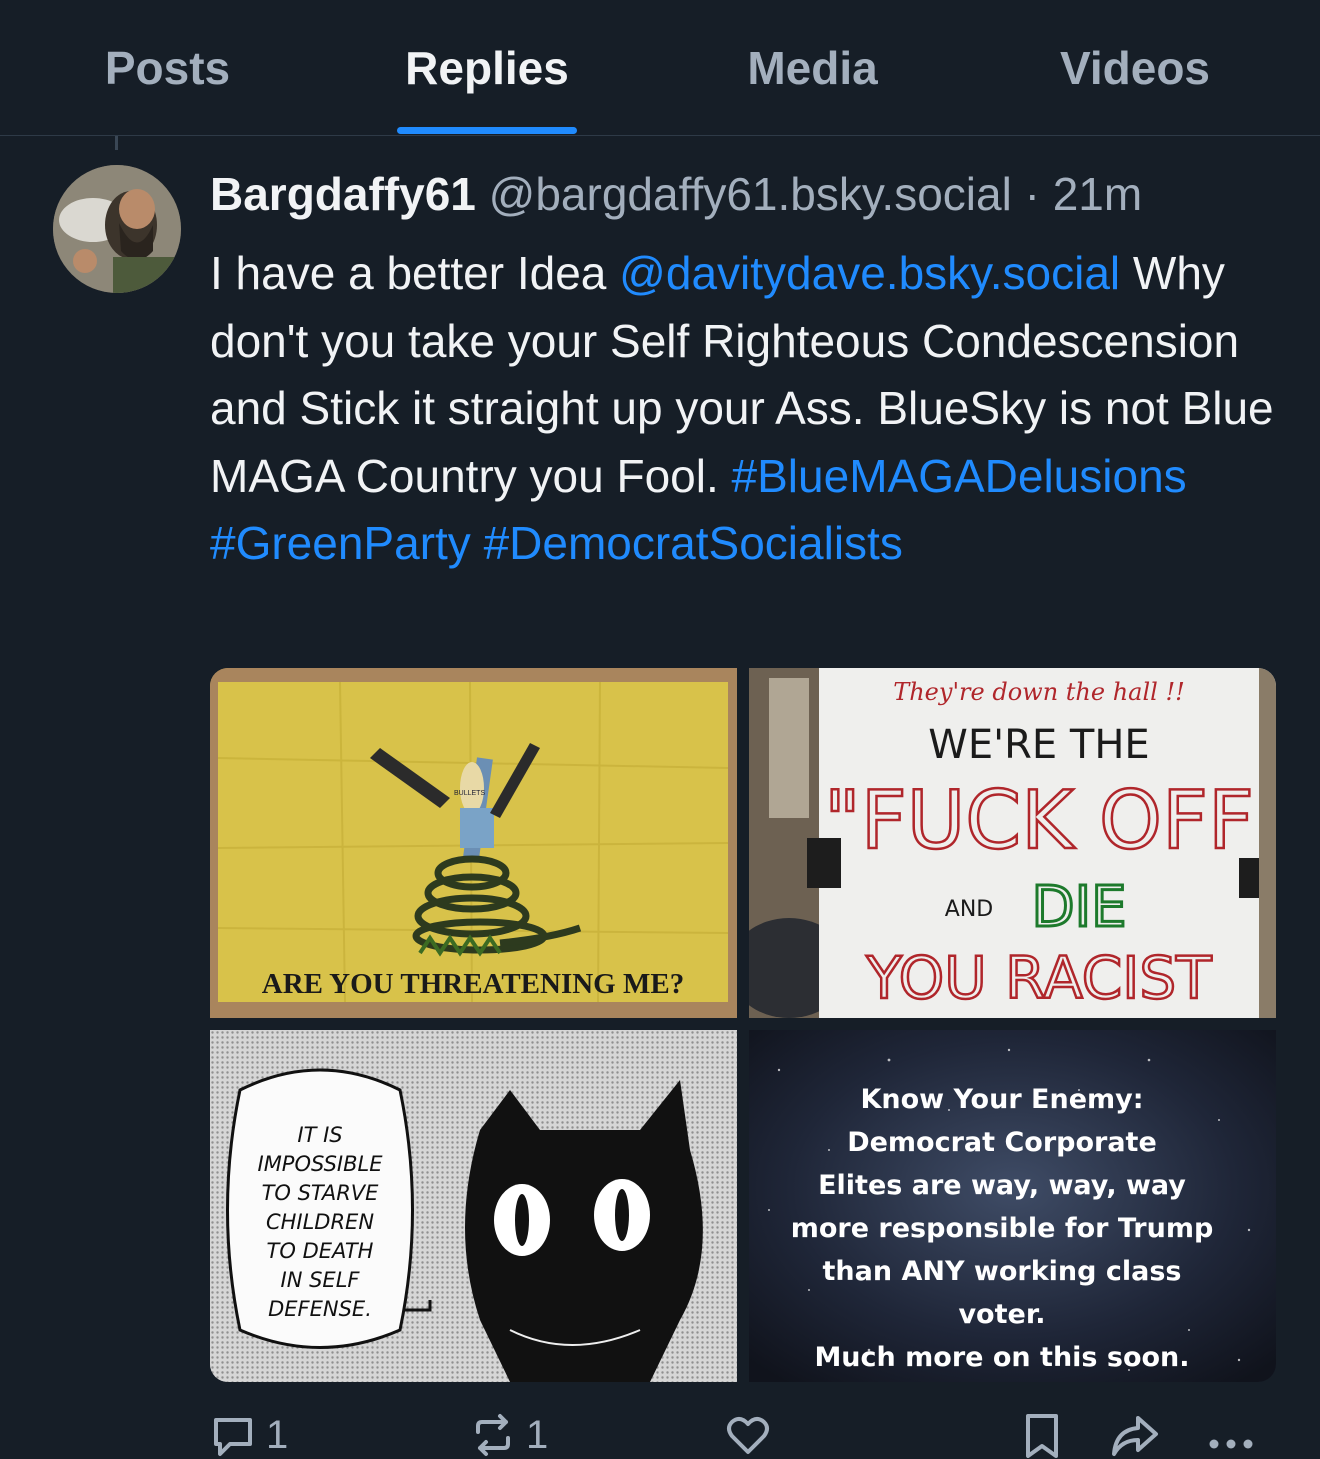 This screenshot has width=1320, height=1459. What do you see at coordinates (320, 1222) in the screenshot?
I see `bubble-line: CHILDREN` at bounding box center [320, 1222].